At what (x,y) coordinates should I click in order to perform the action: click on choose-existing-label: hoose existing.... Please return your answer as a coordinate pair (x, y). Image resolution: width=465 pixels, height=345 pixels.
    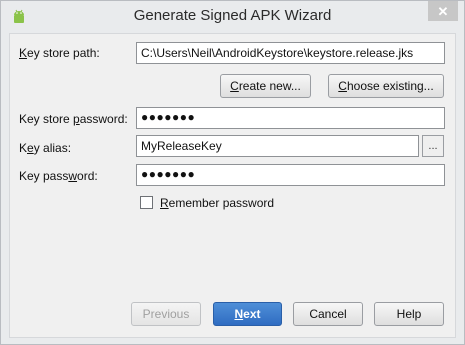
    Looking at the image, I should click on (390, 86).